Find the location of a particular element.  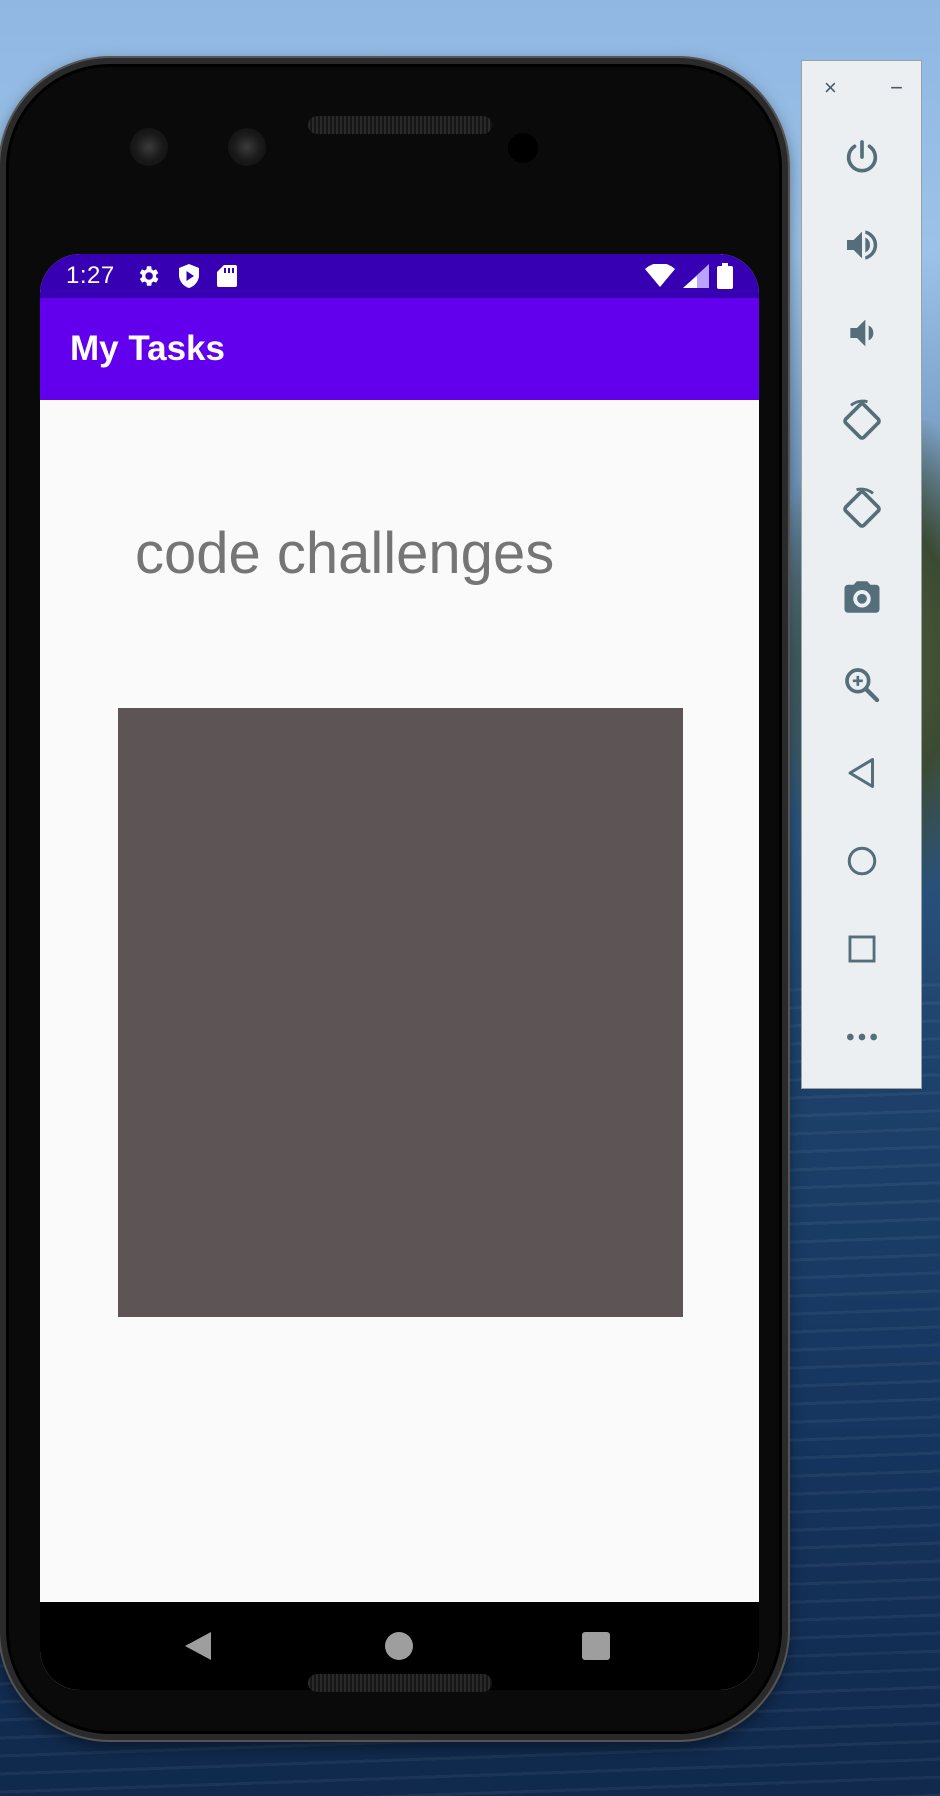

task-title: code challenges is located at coordinates (345, 553).